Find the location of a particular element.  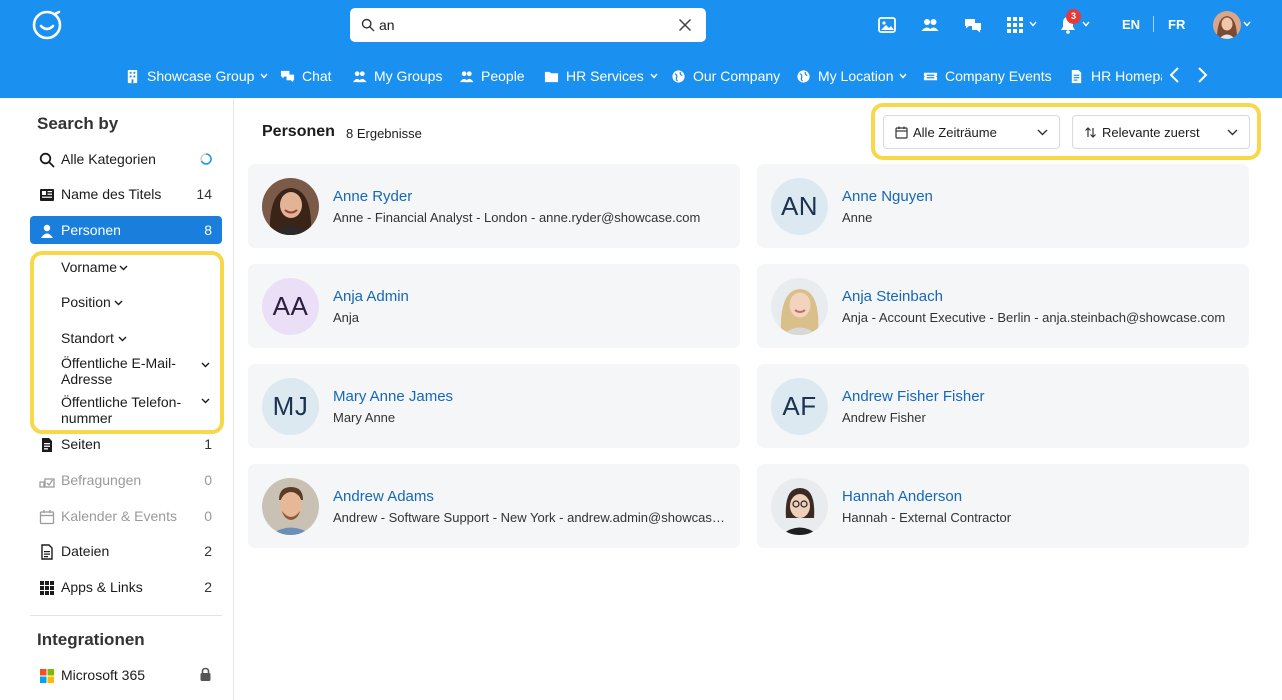

category-all: Alle Kategorien is located at coordinates (126, 159).